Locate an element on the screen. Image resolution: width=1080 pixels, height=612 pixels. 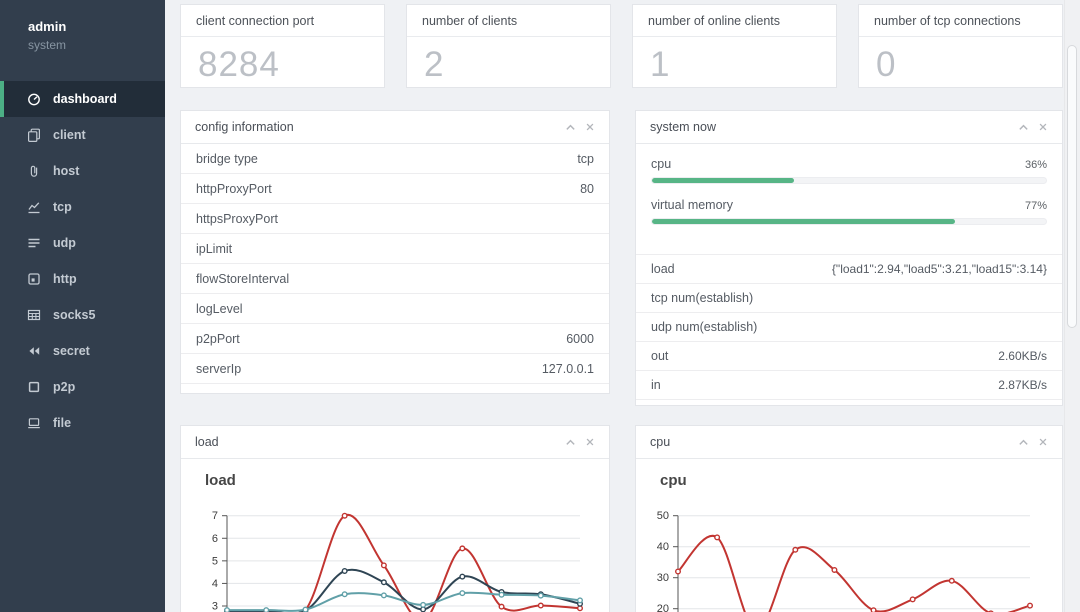
config-key: p2pPort is located at coordinates (218, 338).